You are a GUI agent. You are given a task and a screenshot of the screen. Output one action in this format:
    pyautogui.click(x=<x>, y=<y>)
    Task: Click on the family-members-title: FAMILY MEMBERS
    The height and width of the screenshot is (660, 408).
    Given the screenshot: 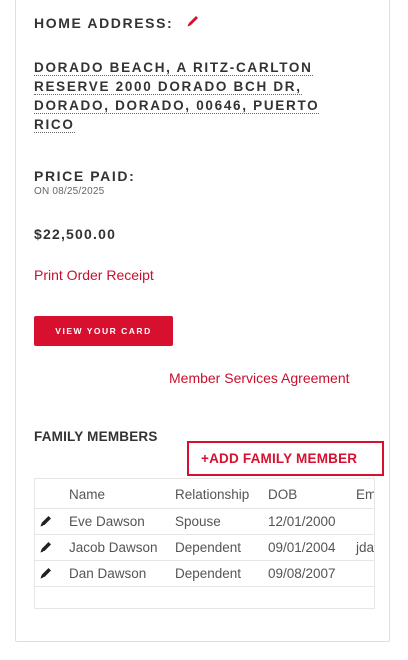 What is the action you would take?
    pyautogui.click(x=96, y=436)
    